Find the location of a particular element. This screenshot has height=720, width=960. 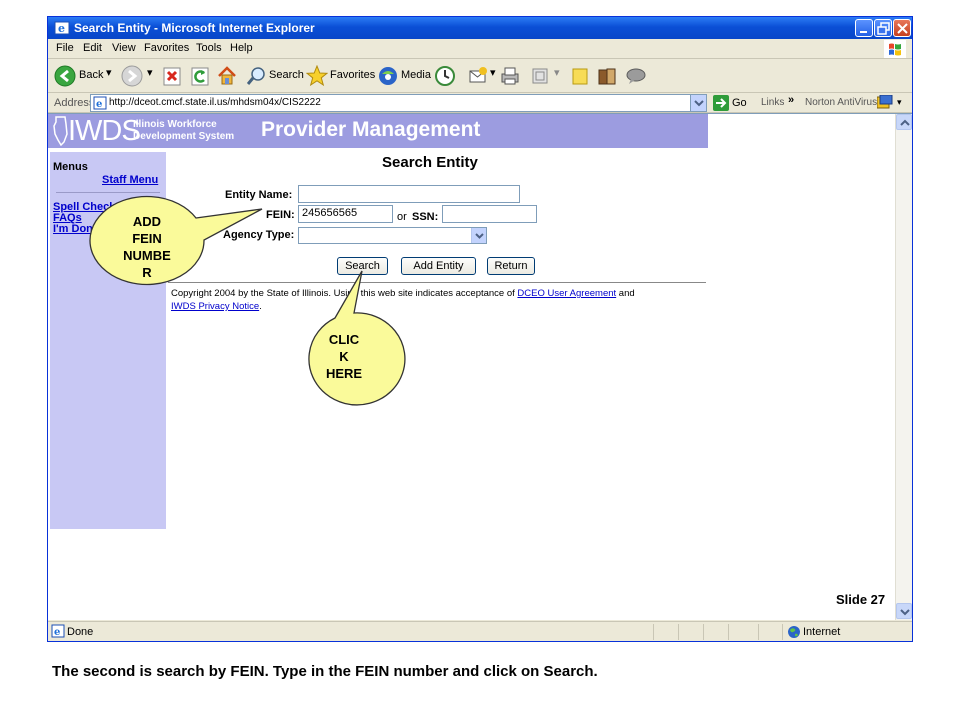

minimize-button is located at coordinates (864, 28).